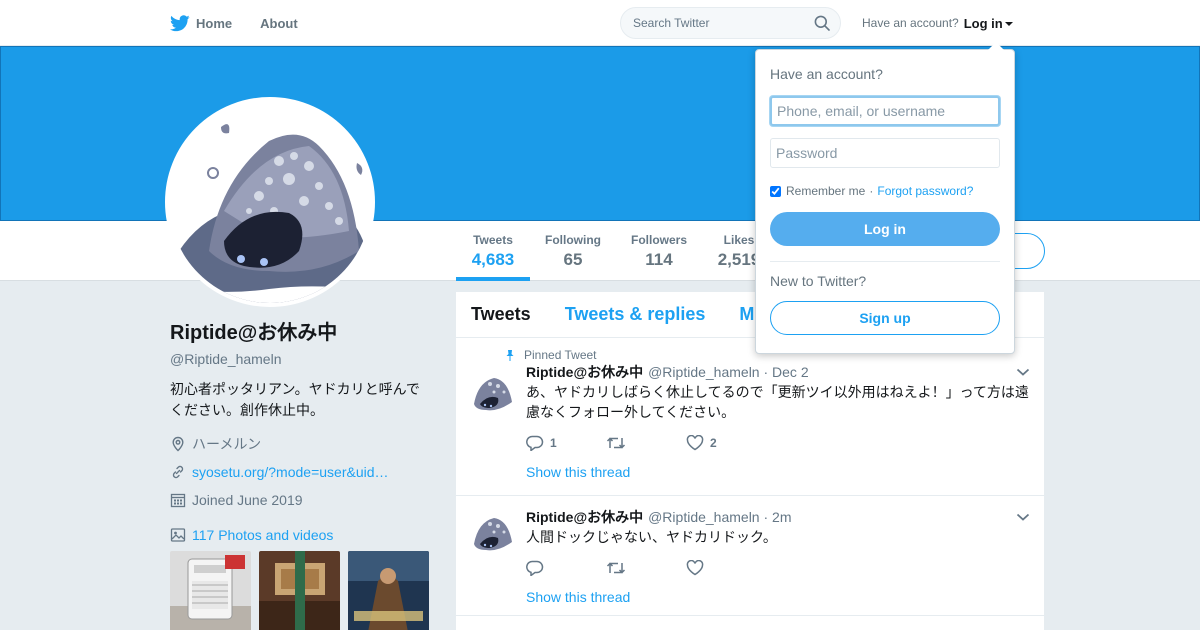 The image size is (1200, 630). Describe the element at coordinates (659, 259) in the screenshot. I see `stat-value: 114` at that location.